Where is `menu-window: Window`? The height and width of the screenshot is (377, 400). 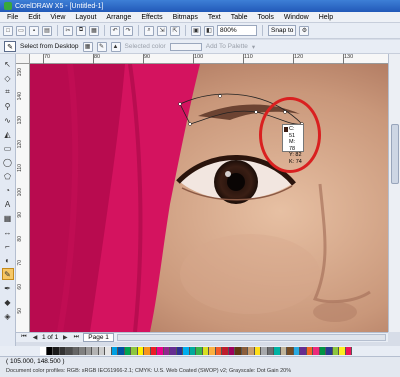
menu-window: Window is located at coordinates (296, 17).